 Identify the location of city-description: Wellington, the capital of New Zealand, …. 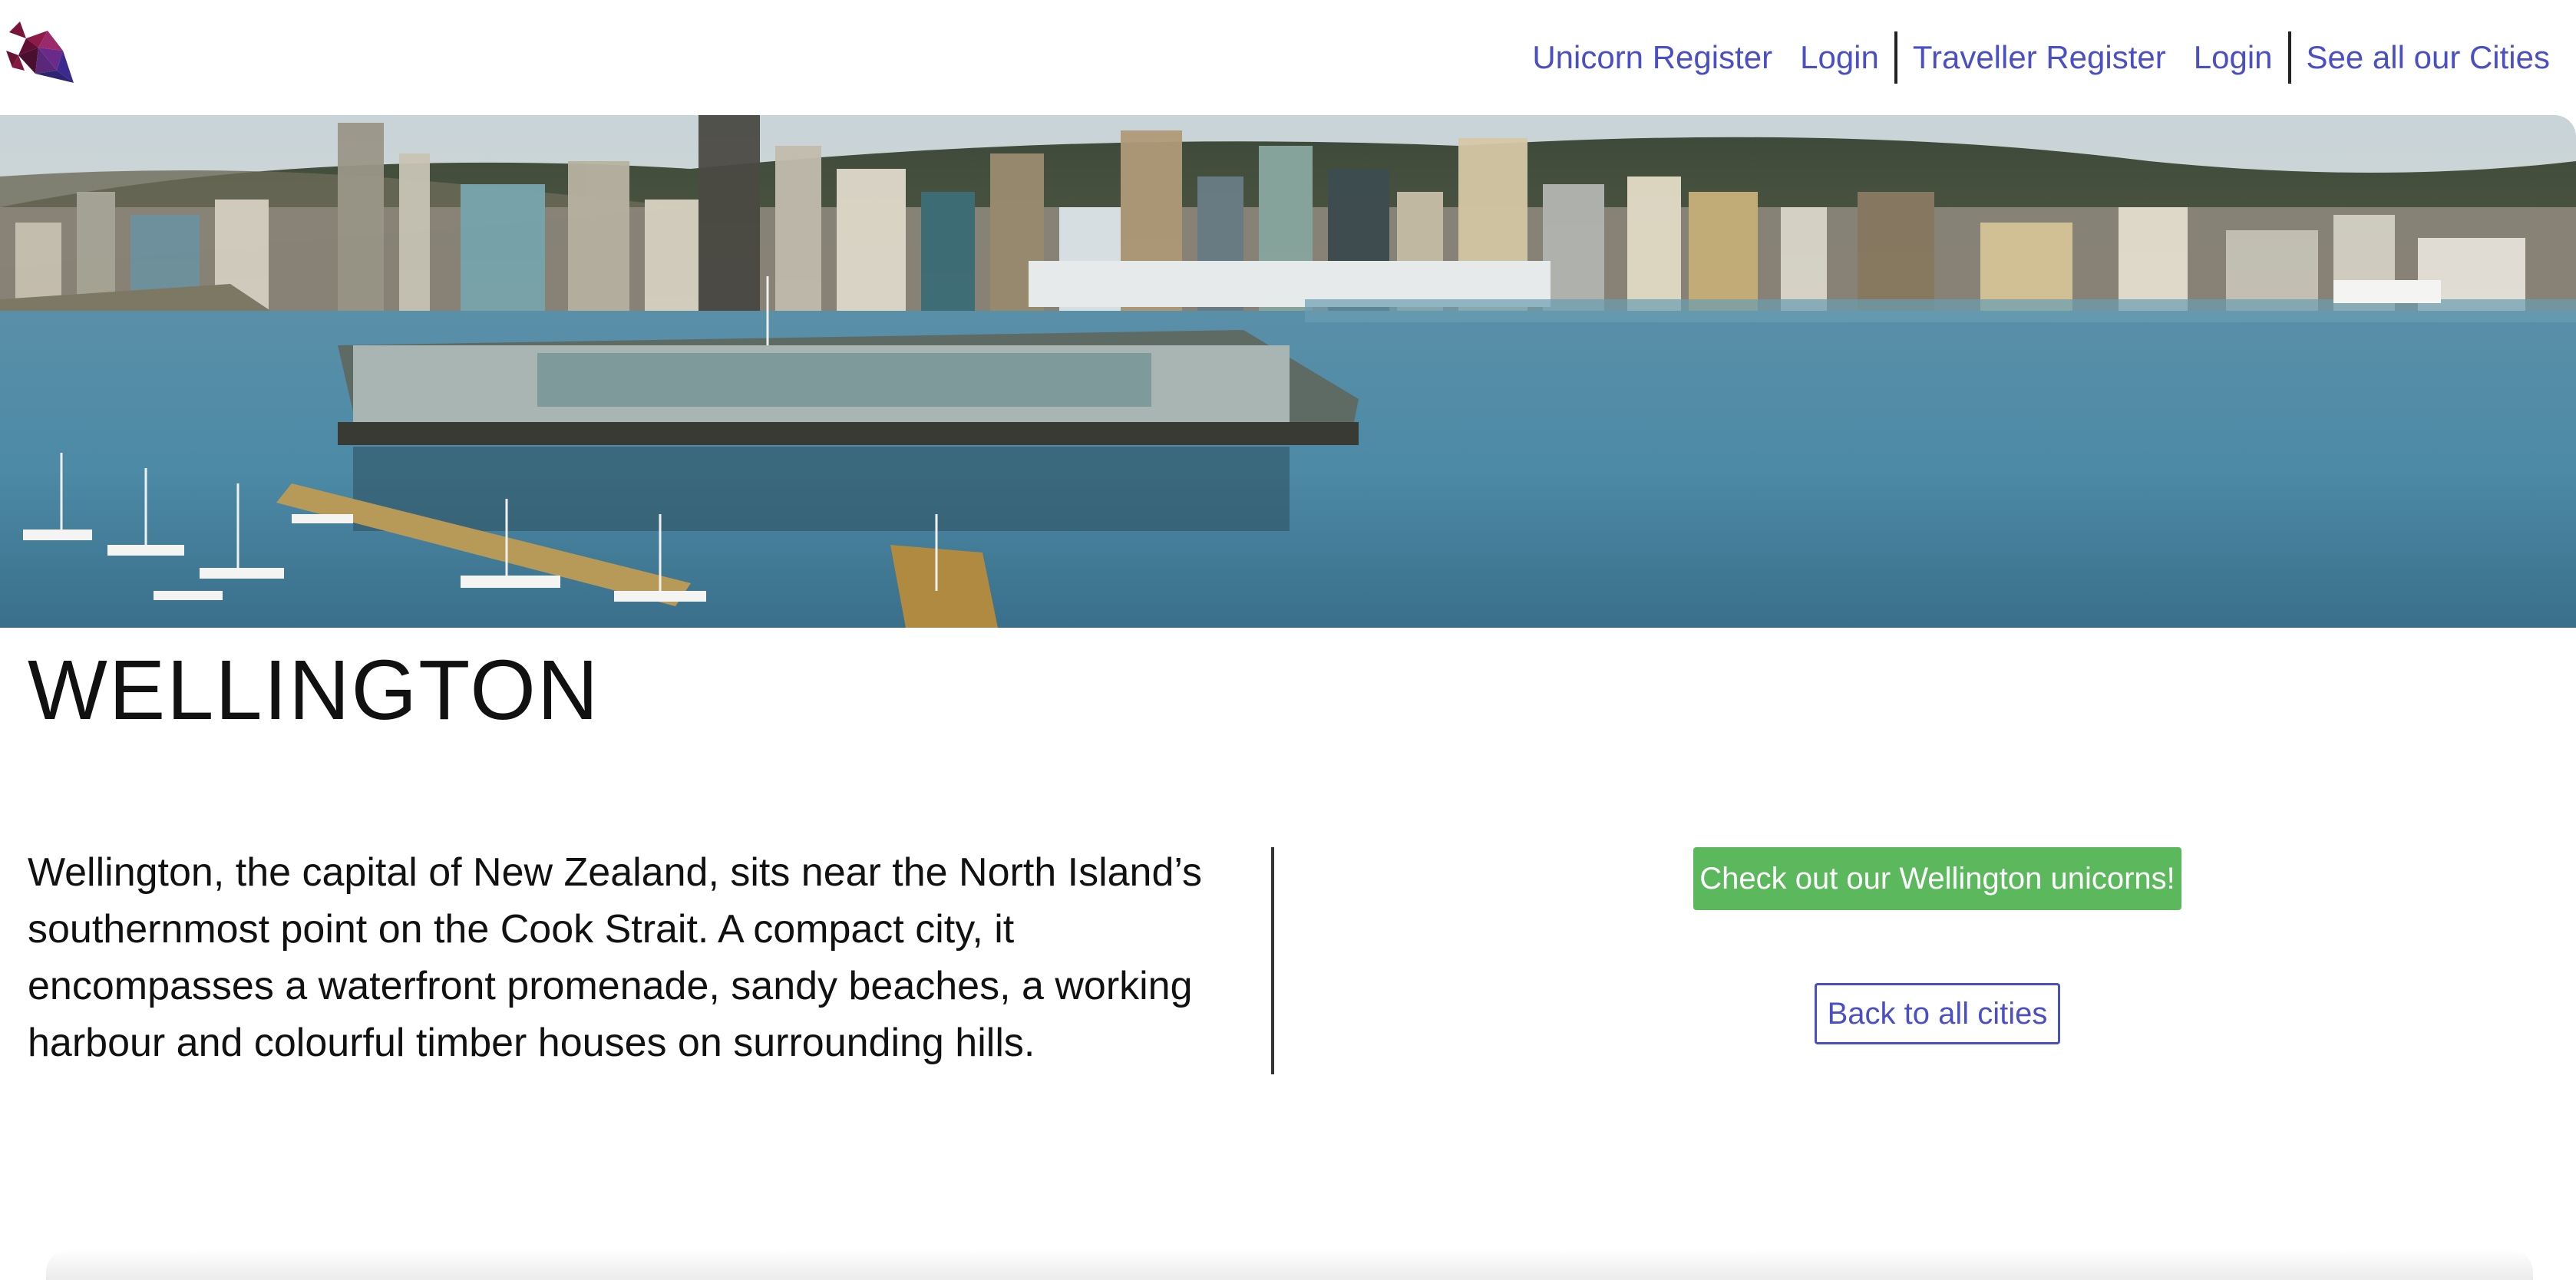
(615, 957).